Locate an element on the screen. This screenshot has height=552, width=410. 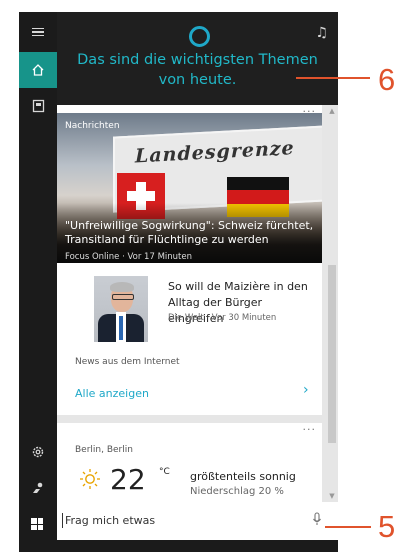
scroll-up-icon: ▲ is located at coordinates (332, 111).